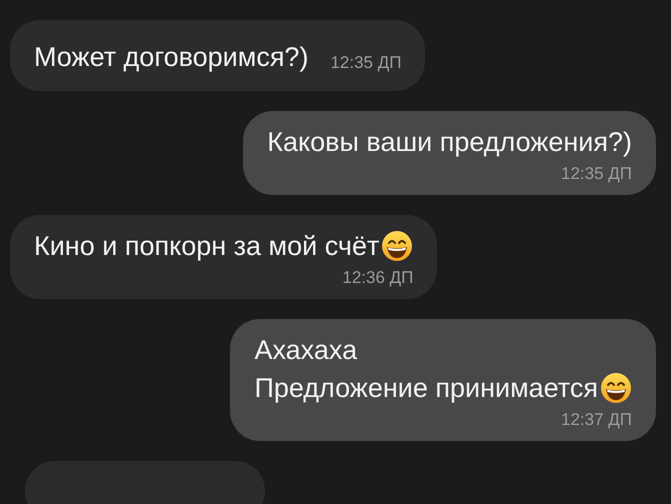 Image resolution: width=671 pixels, height=504 pixels. I want to click on message-text: Кино и попкорн за мой счёт, so click(207, 246).